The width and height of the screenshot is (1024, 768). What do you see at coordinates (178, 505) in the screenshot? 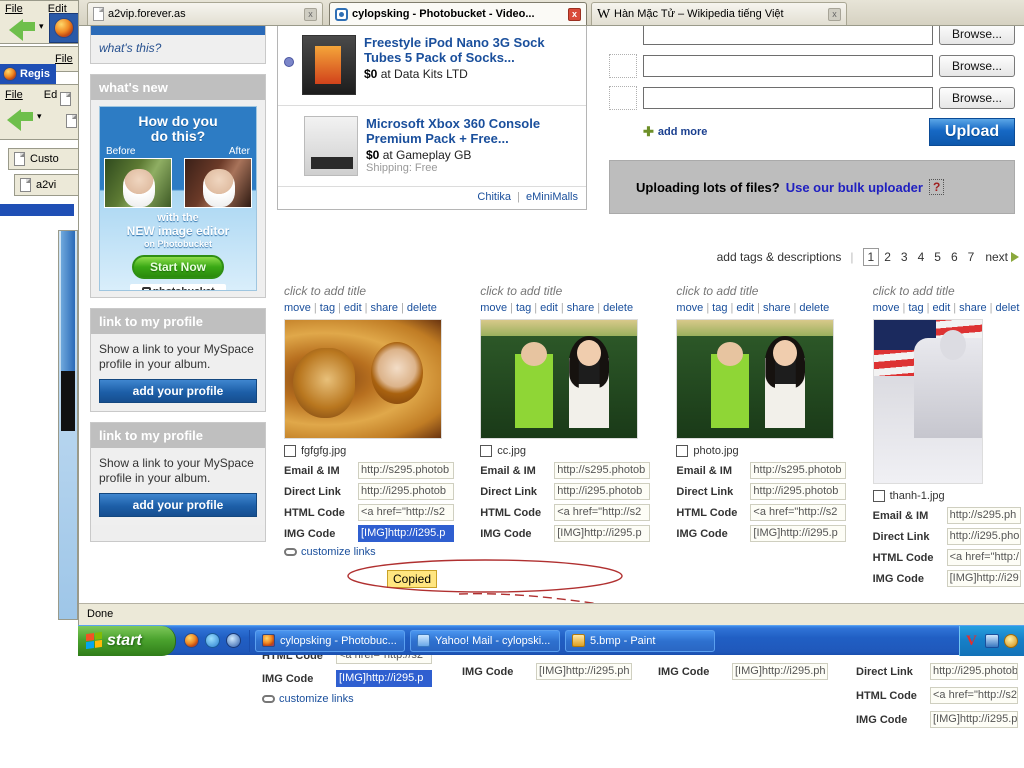
I see `sidebar-panel-partial-button: add your profile` at bounding box center [178, 505].